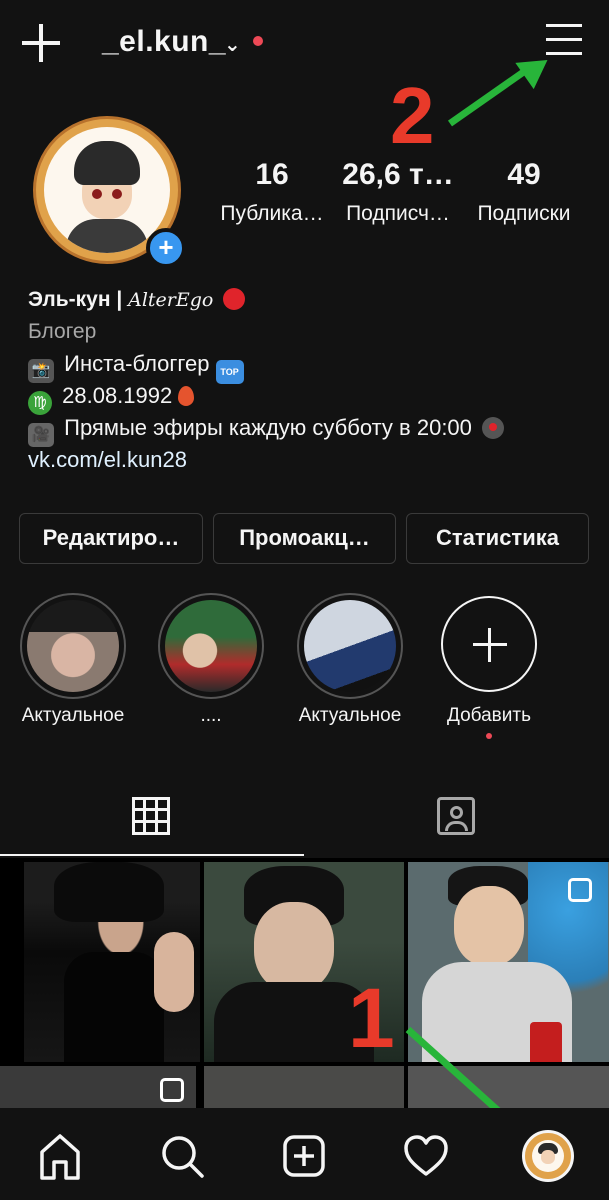  What do you see at coordinates (152, 855) in the screenshot?
I see `active-tab-indicator` at bounding box center [152, 855].